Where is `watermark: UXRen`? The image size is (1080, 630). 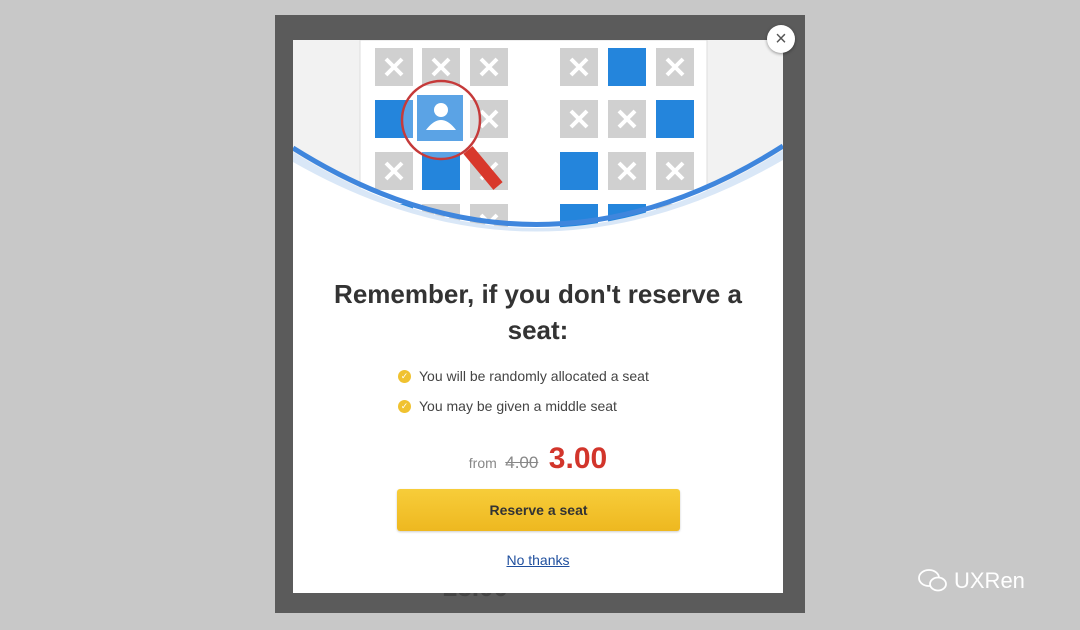
watermark: UXRen is located at coordinates (971, 581).